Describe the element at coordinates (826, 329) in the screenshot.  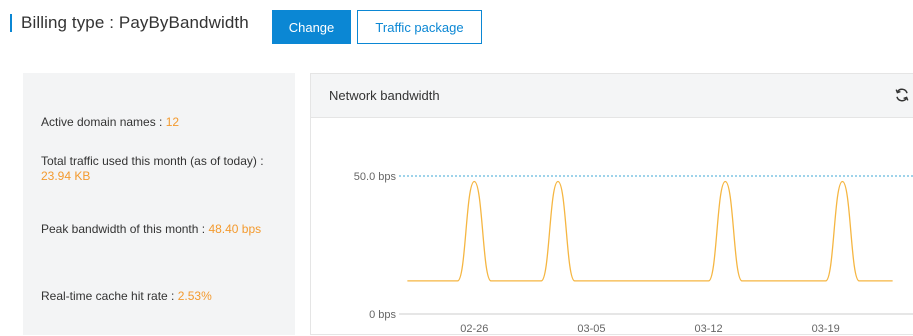
I see `x-tick-label: 03-19` at that location.